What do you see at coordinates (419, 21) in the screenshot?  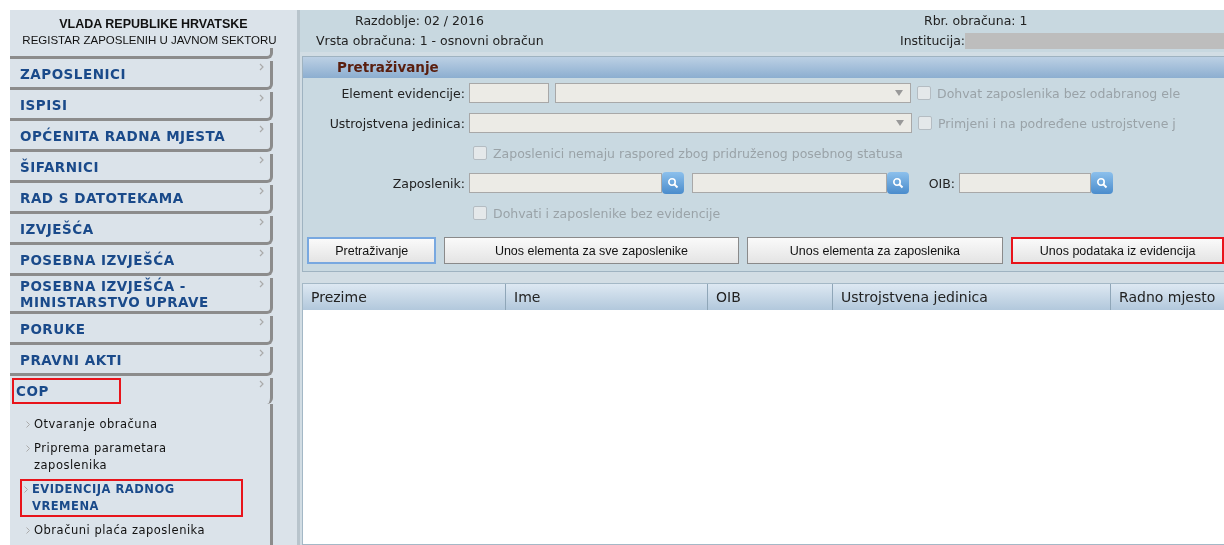 I see `period-text: Razdoblje: 02 / 2016` at bounding box center [419, 21].